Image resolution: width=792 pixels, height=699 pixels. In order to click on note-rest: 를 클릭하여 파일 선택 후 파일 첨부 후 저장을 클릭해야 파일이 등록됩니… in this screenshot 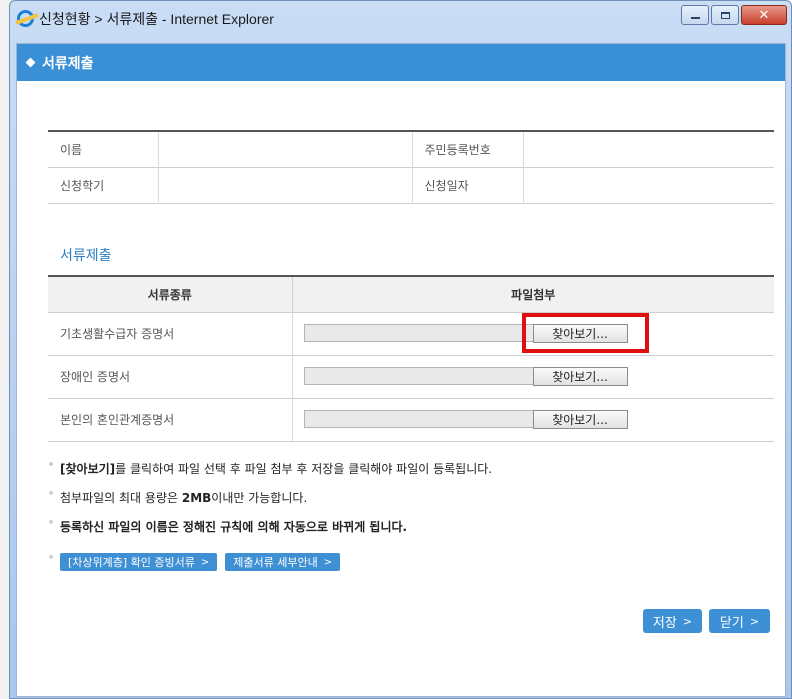, I will do `click(304, 469)`.